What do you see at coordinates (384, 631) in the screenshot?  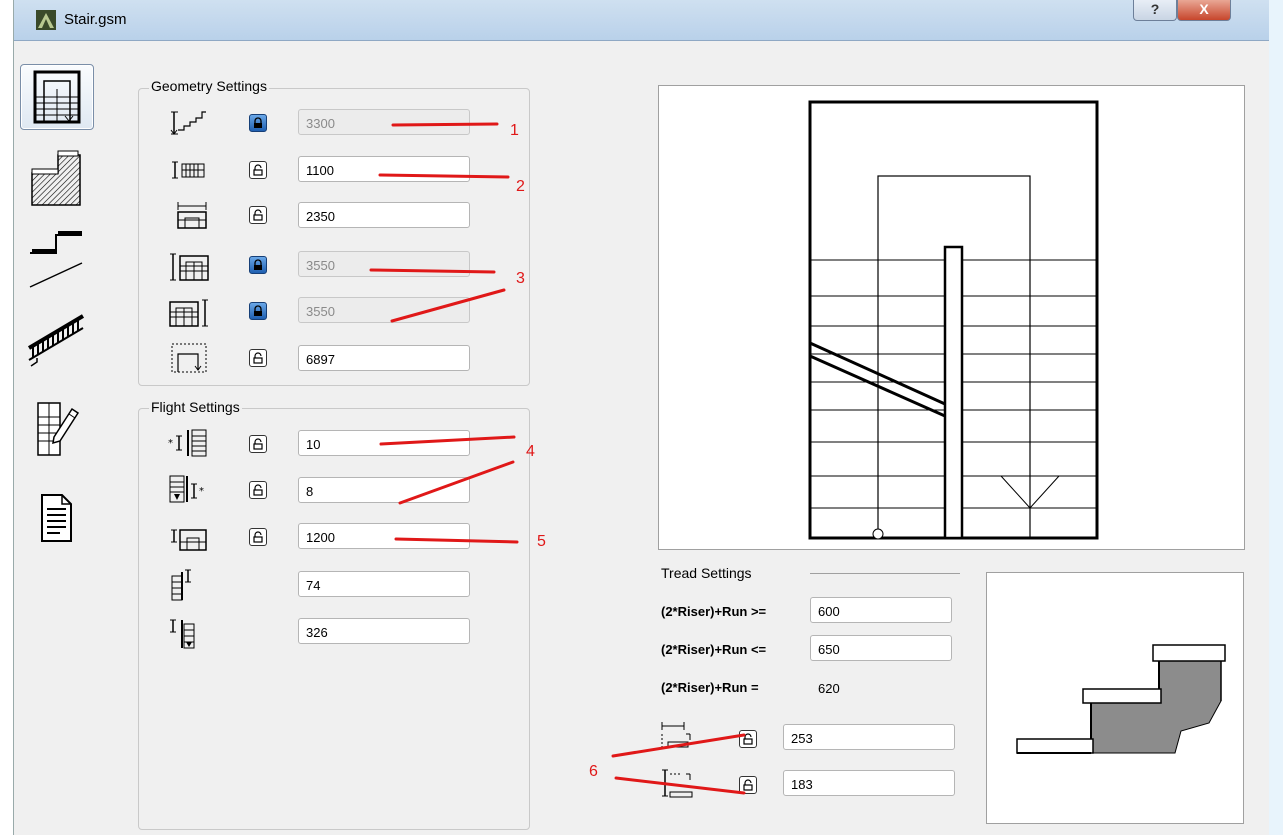 I see `riser-offset-bottom-field: 326` at bounding box center [384, 631].